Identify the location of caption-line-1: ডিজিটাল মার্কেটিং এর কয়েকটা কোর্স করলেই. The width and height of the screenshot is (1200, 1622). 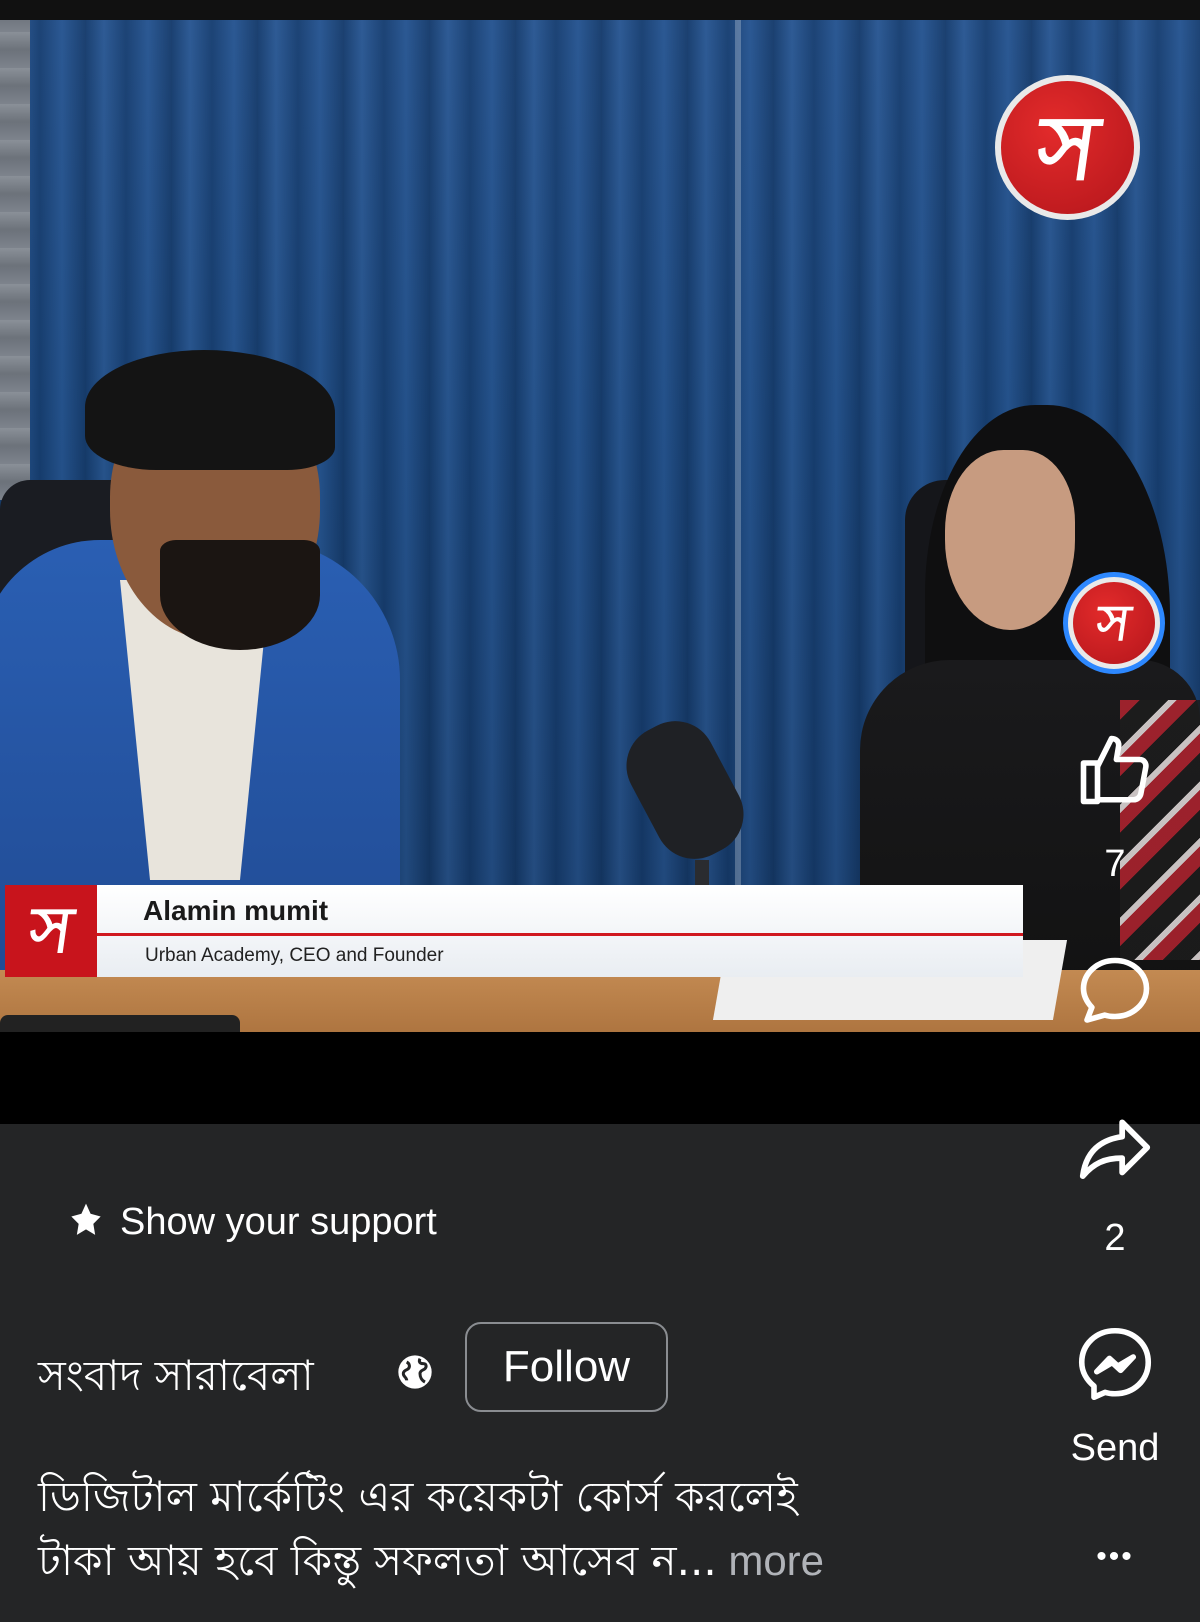
(418, 1496).